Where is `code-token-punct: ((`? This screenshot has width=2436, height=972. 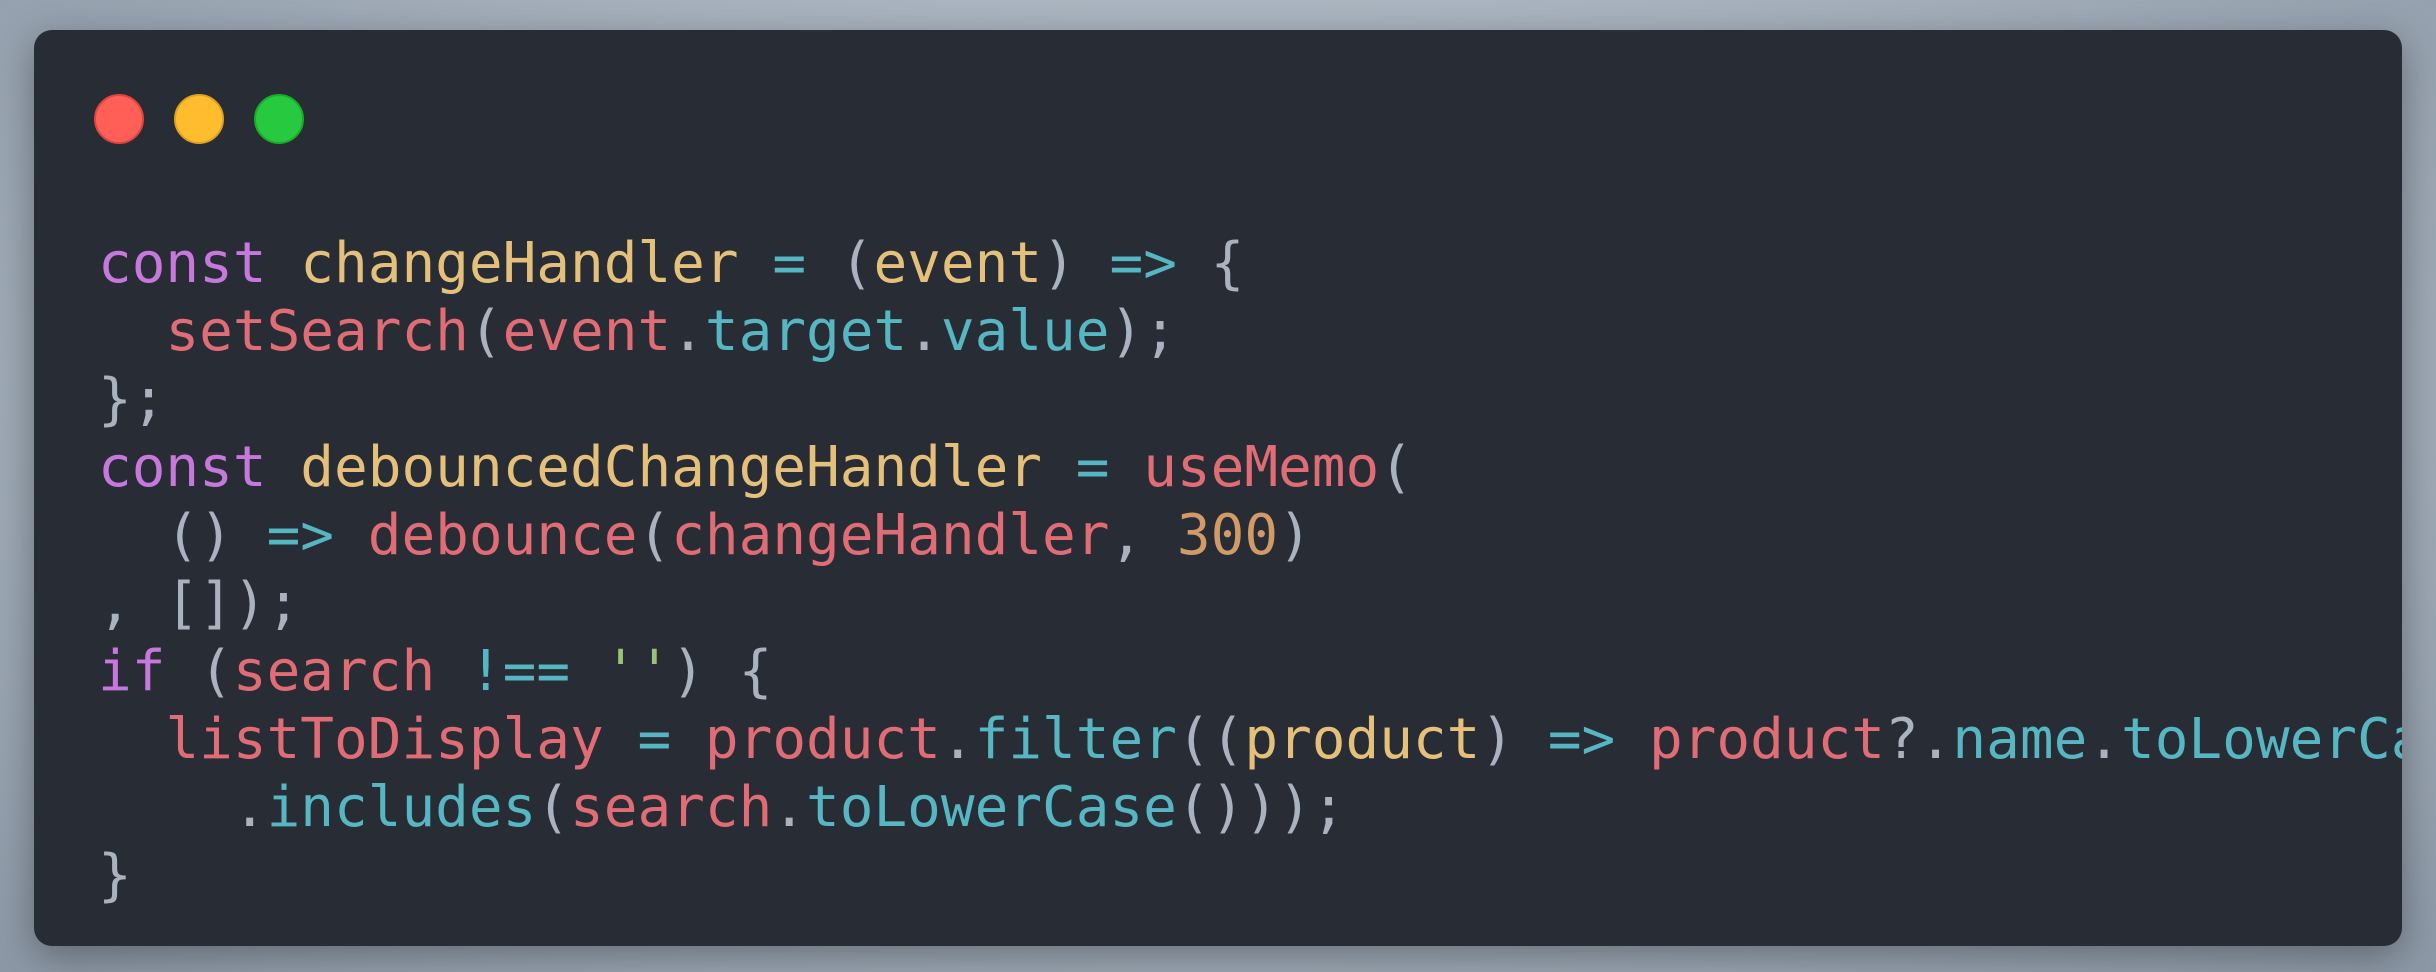
code-token-punct: (( is located at coordinates (1210, 739).